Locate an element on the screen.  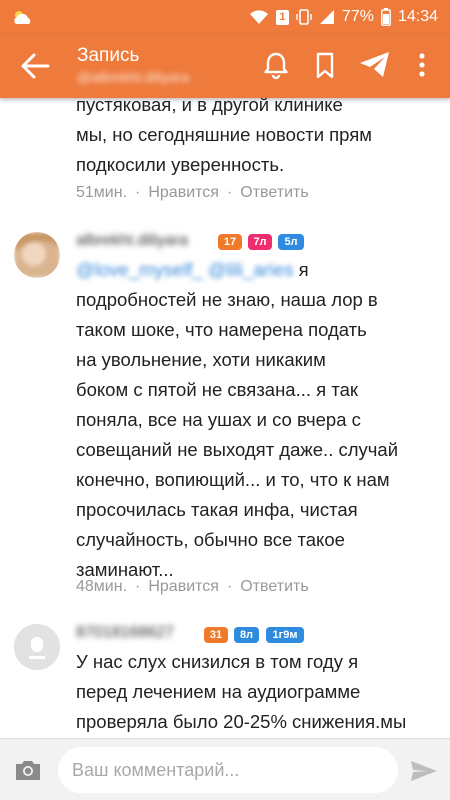
comment-time: 48мин. is located at coordinates (102, 586).